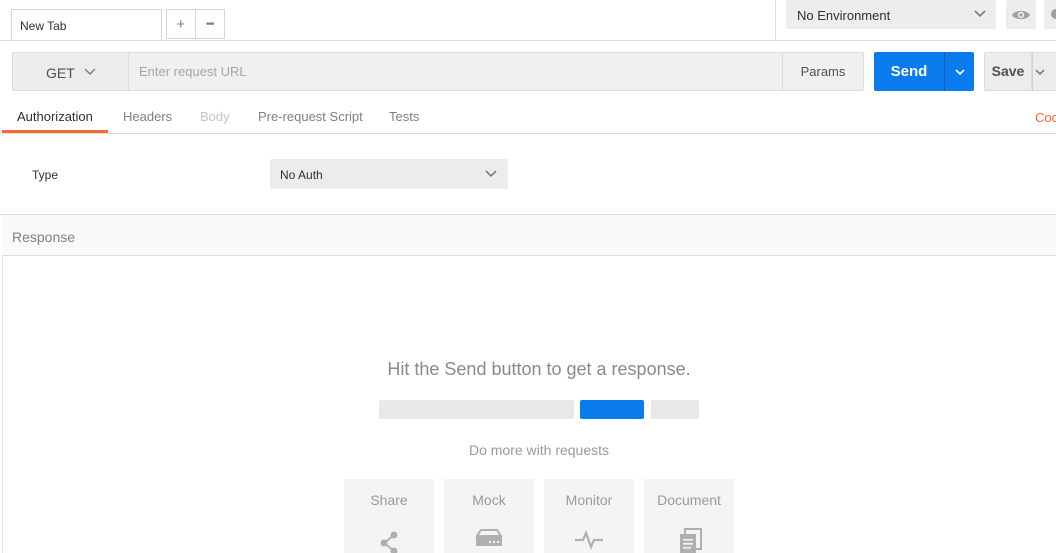 This screenshot has width=1056, height=553. I want to click on auth-type-label: Type, so click(45, 175).